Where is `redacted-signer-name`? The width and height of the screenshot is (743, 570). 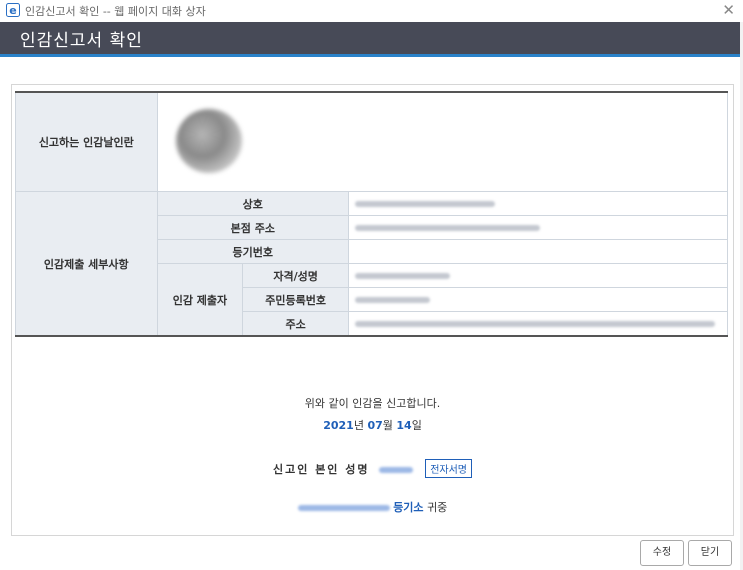 redacted-signer-name is located at coordinates (396, 470).